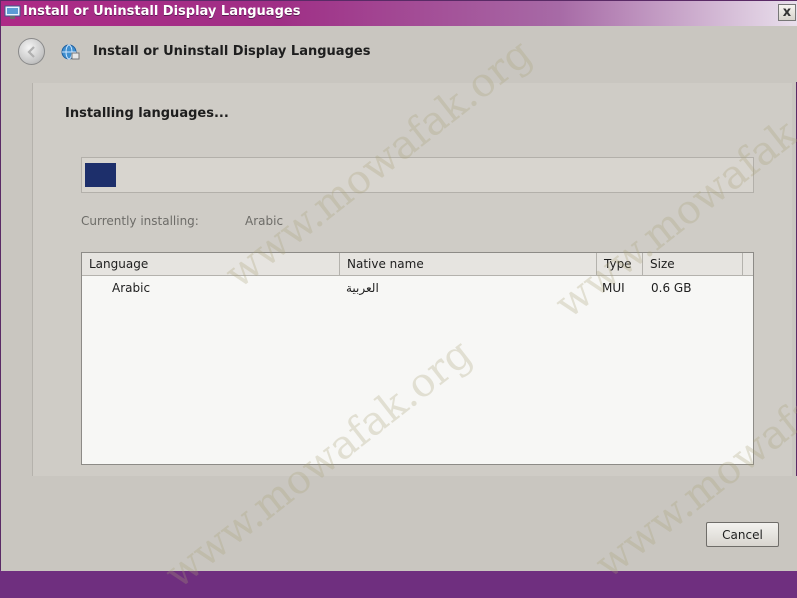 The height and width of the screenshot is (598, 797). What do you see at coordinates (131, 288) in the screenshot?
I see `cell-language: Arabic` at bounding box center [131, 288].